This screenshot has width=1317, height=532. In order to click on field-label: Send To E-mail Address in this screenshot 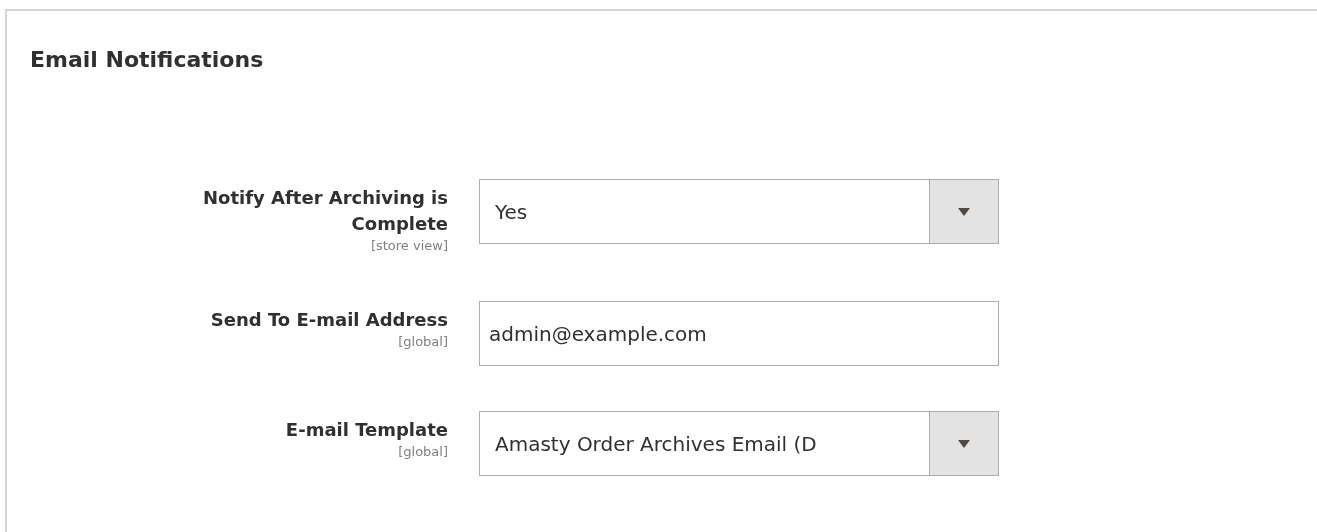, I will do `click(329, 320)`.